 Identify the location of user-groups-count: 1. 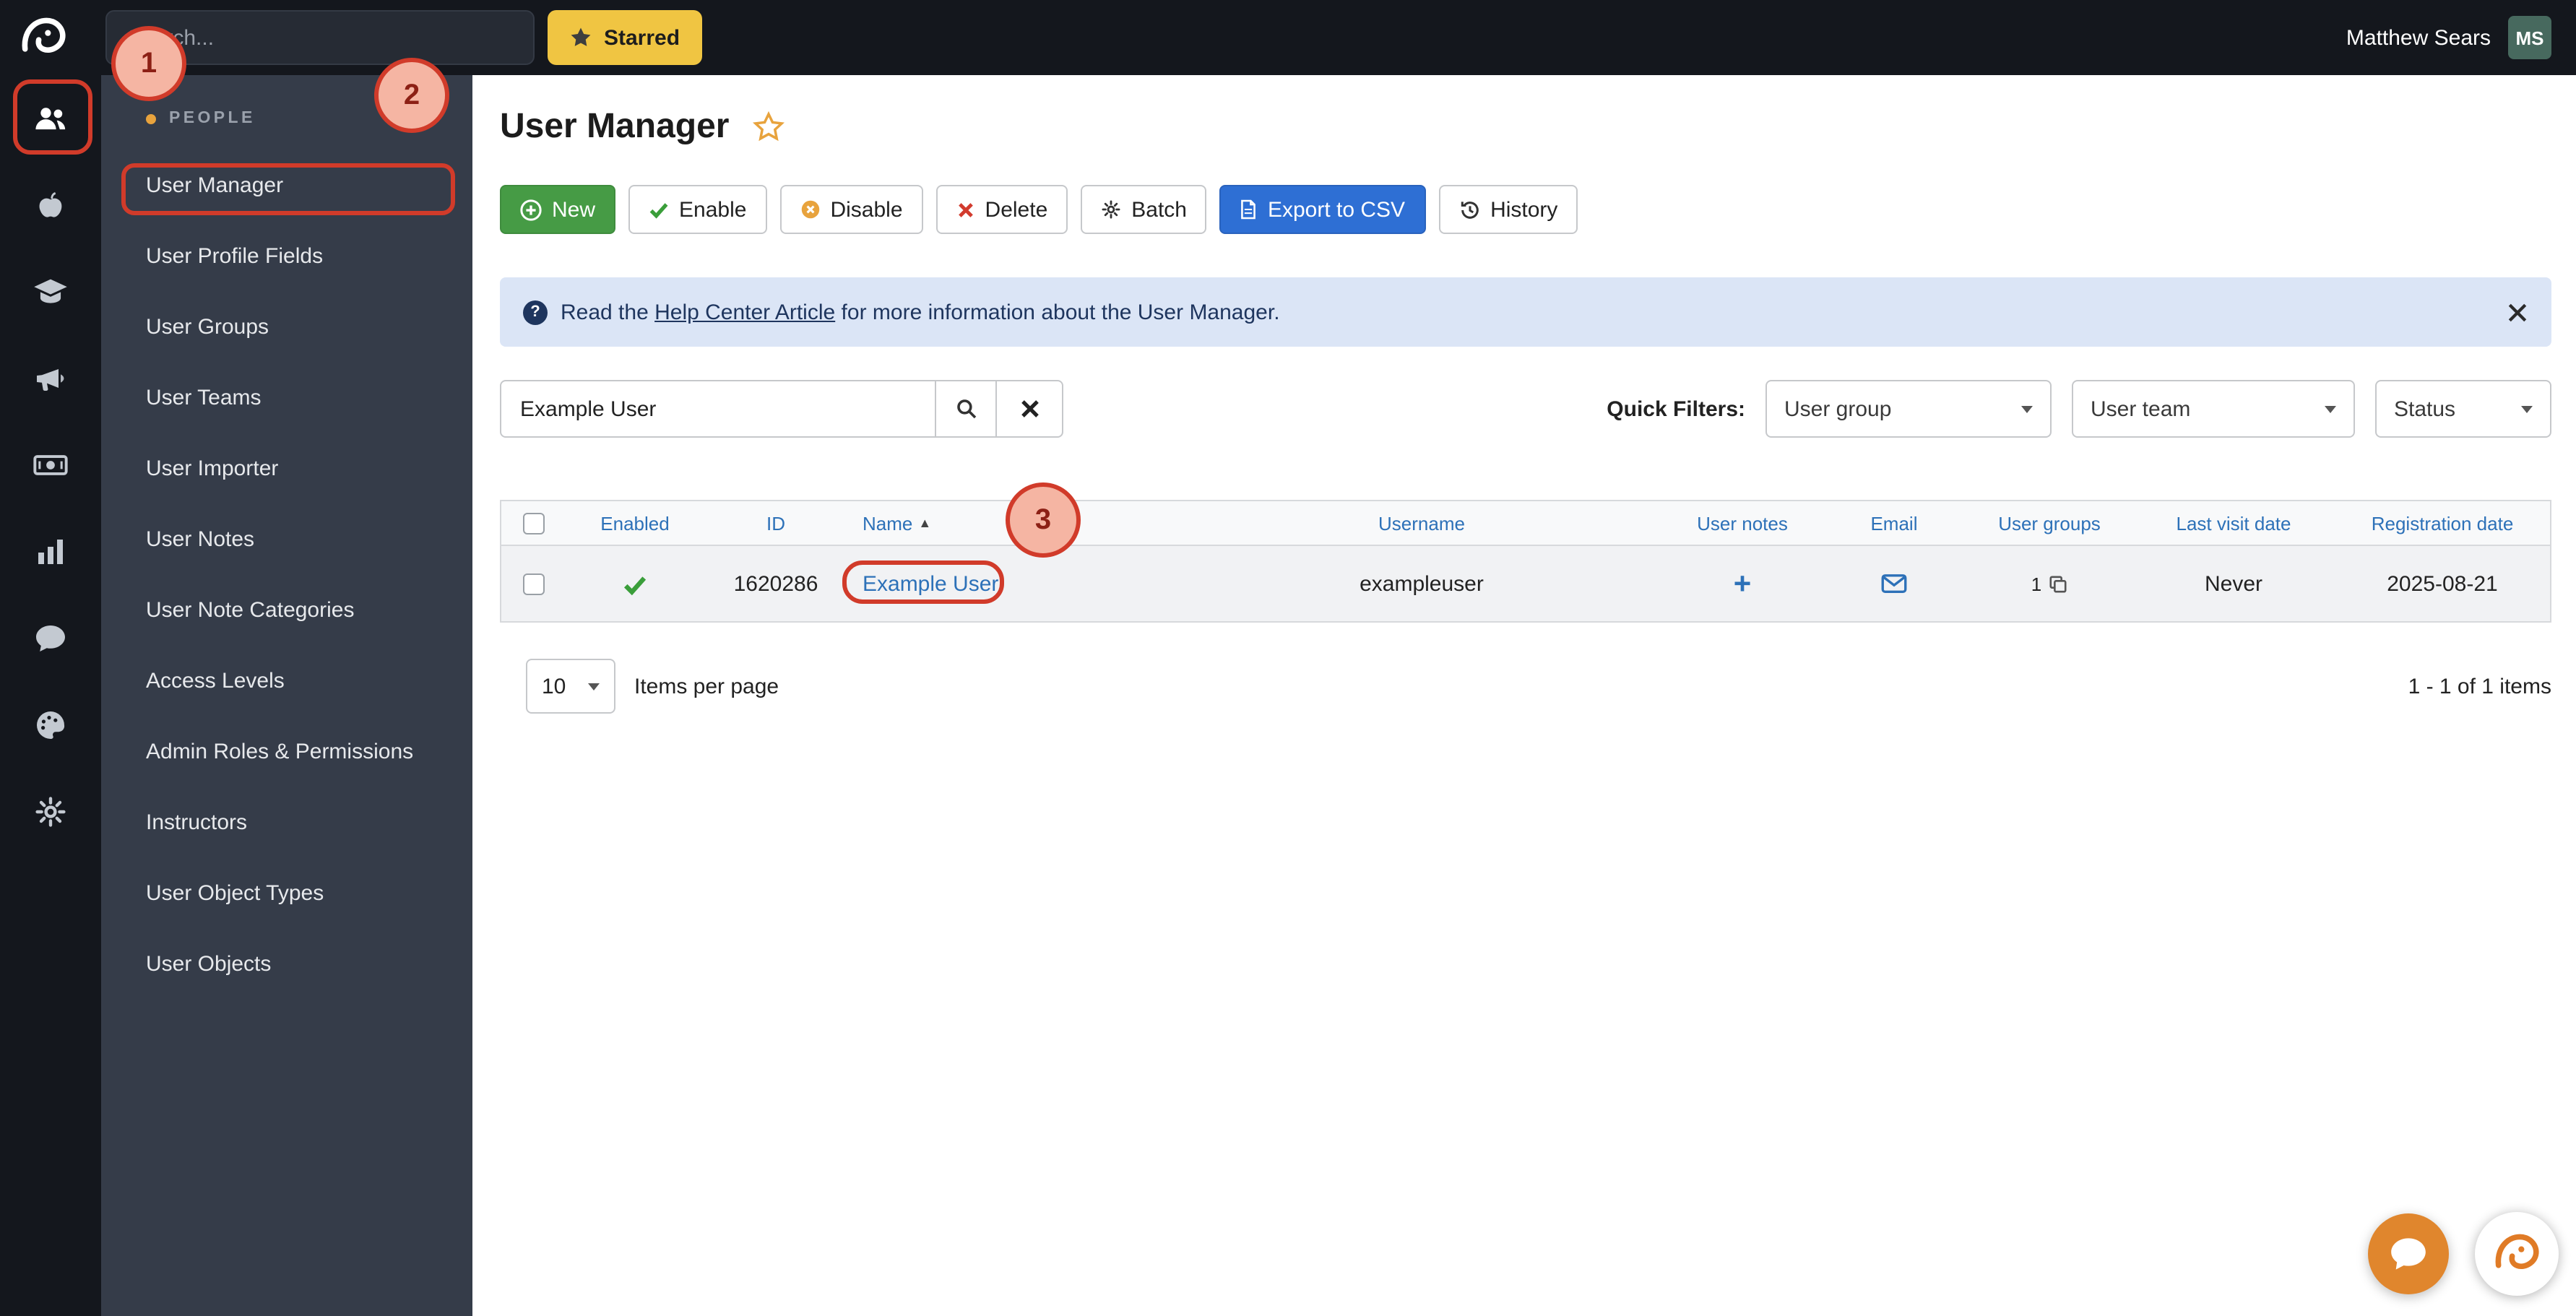
(2037, 583).